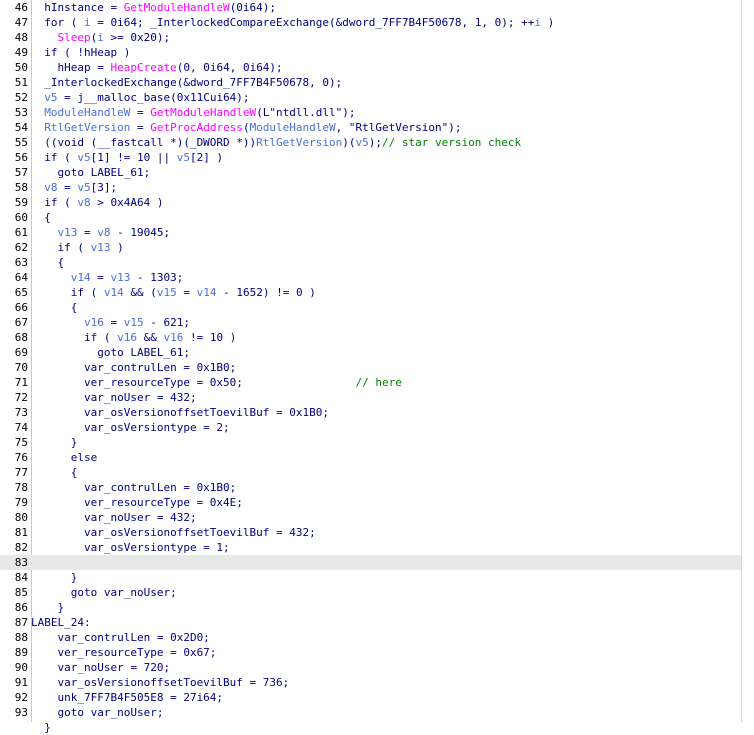 The height and width of the screenshot is (735, 754). I want to click on code-line: 86 }, so click(370, 607).